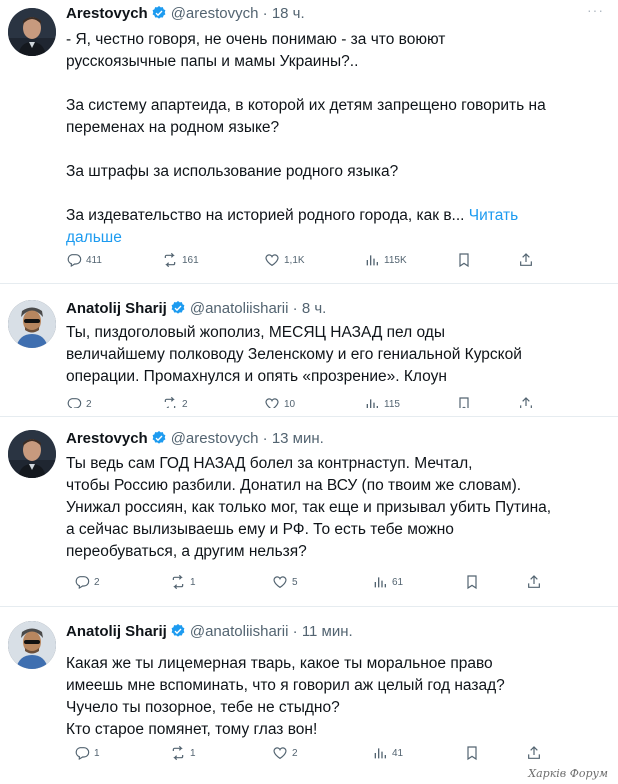  Describe the element at coordinates (173, 127) in the screenshot. I see `text-line: переменах на родном языке?` at that location.